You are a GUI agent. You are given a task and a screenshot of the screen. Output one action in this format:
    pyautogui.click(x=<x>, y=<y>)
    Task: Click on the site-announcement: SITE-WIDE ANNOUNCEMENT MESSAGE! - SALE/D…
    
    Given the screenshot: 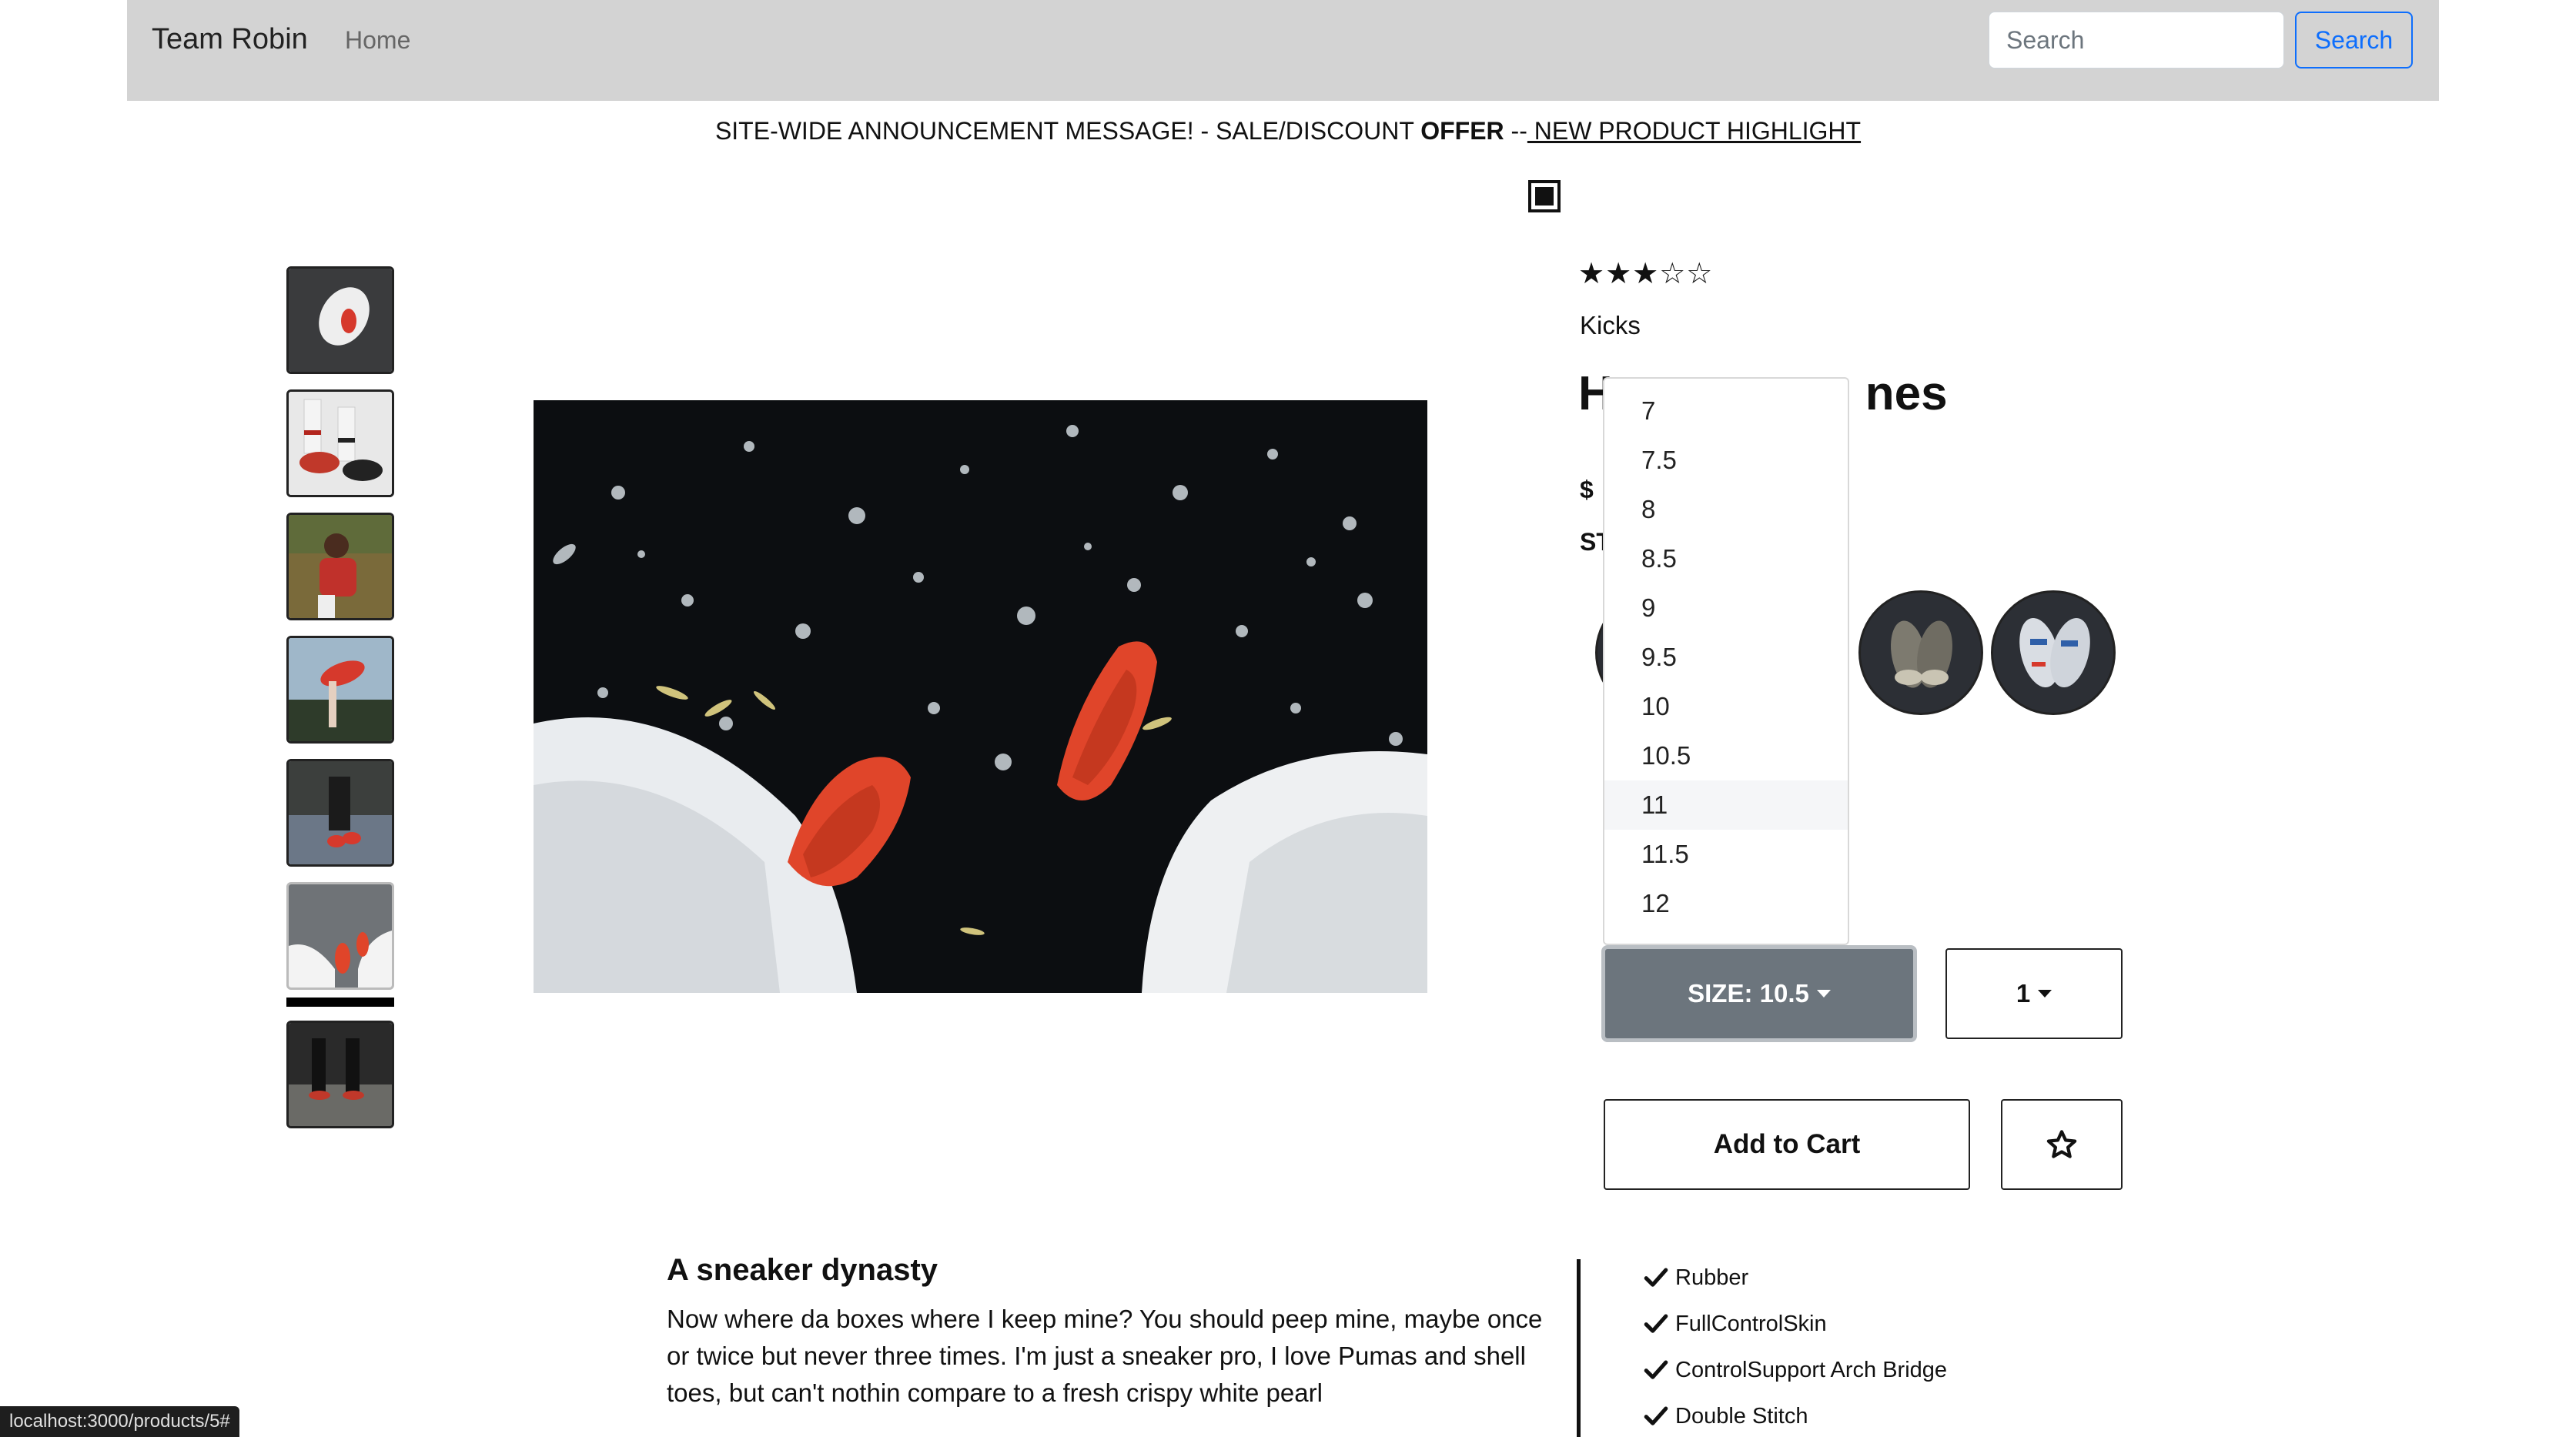 What is the action you would take?
    pyautogui.click(x=1288, y=131)
    